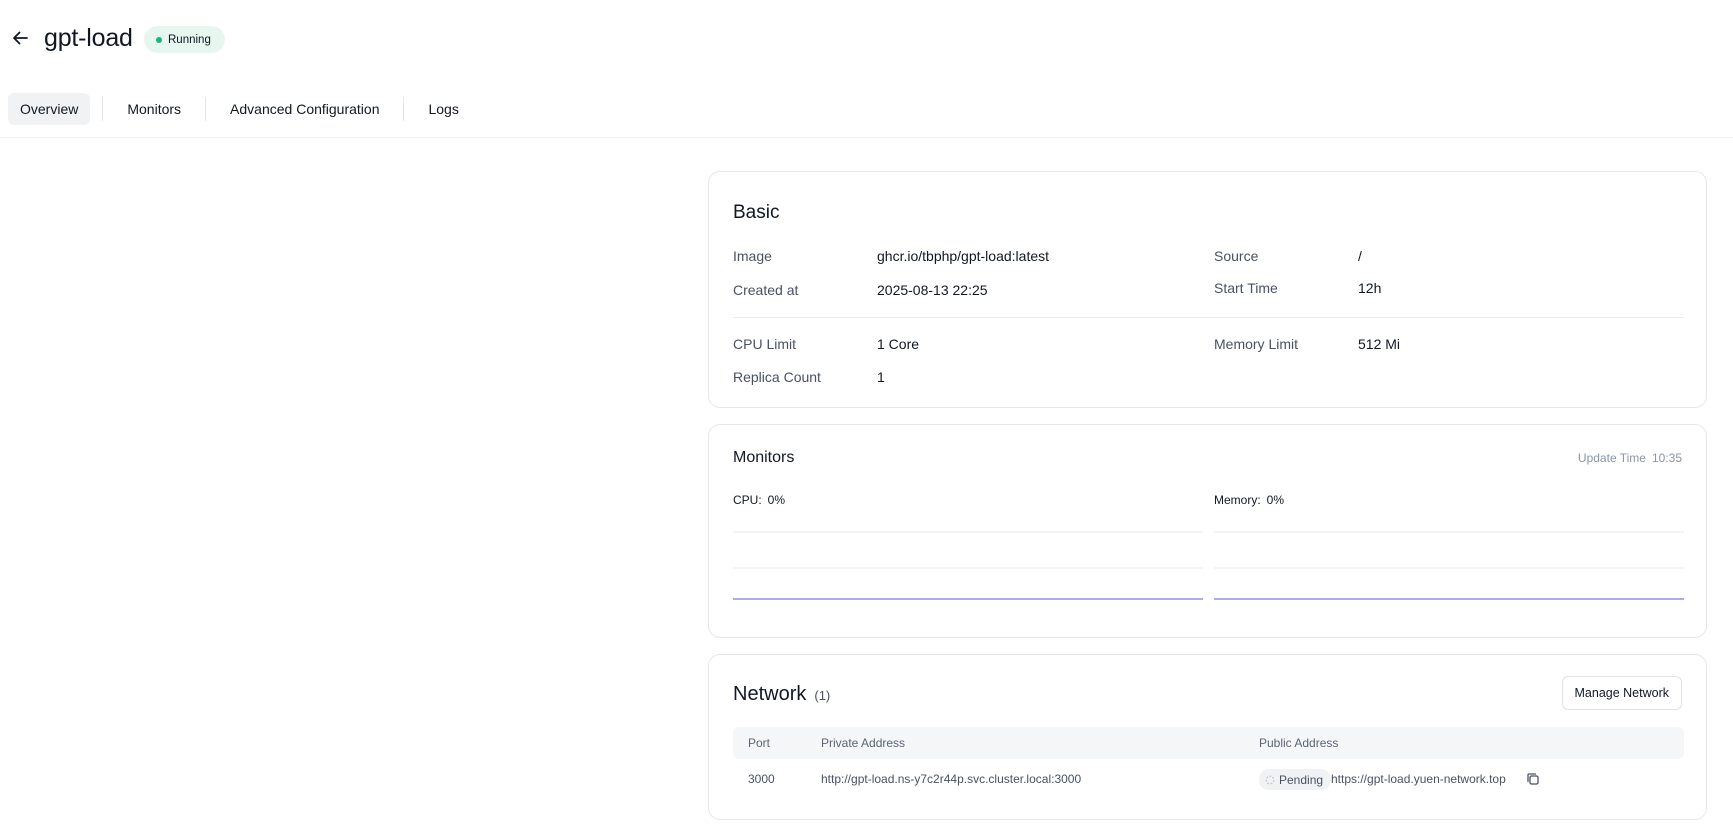 Image resolution: width=1733 pixels, height=824 pixels. I want to click on tab-overview: Overview, so click(49, 109).